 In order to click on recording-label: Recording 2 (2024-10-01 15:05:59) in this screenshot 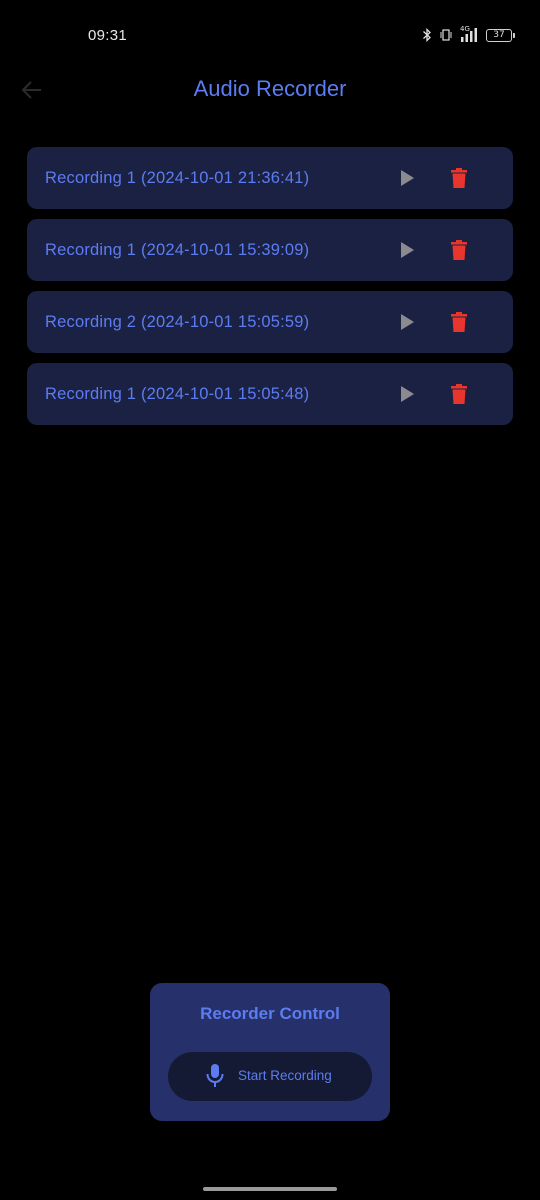, I will do `click(177, 322)`.